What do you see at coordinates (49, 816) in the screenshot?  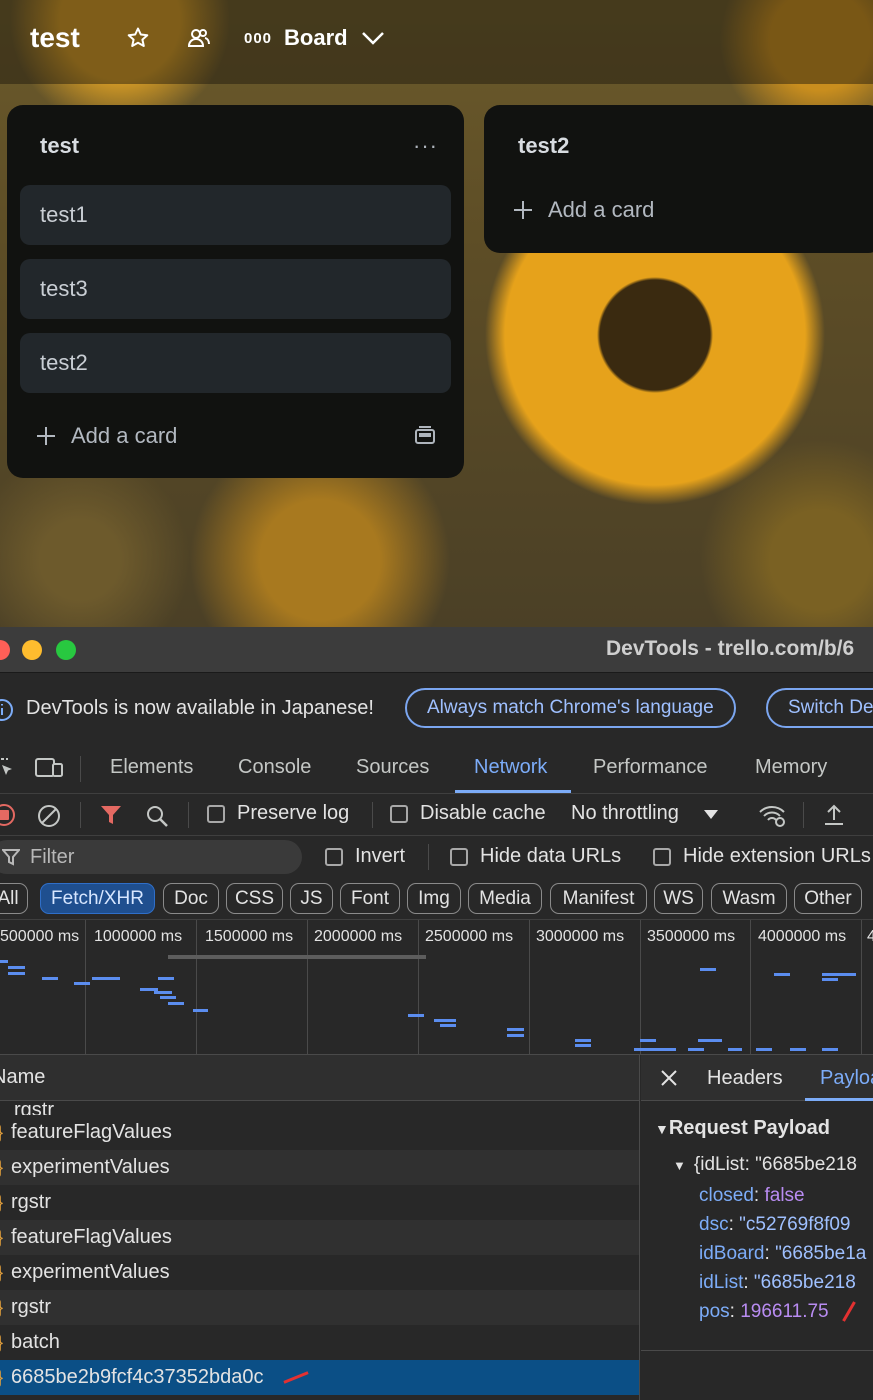 I see `clear-icon` at bounding box center [49, 816].